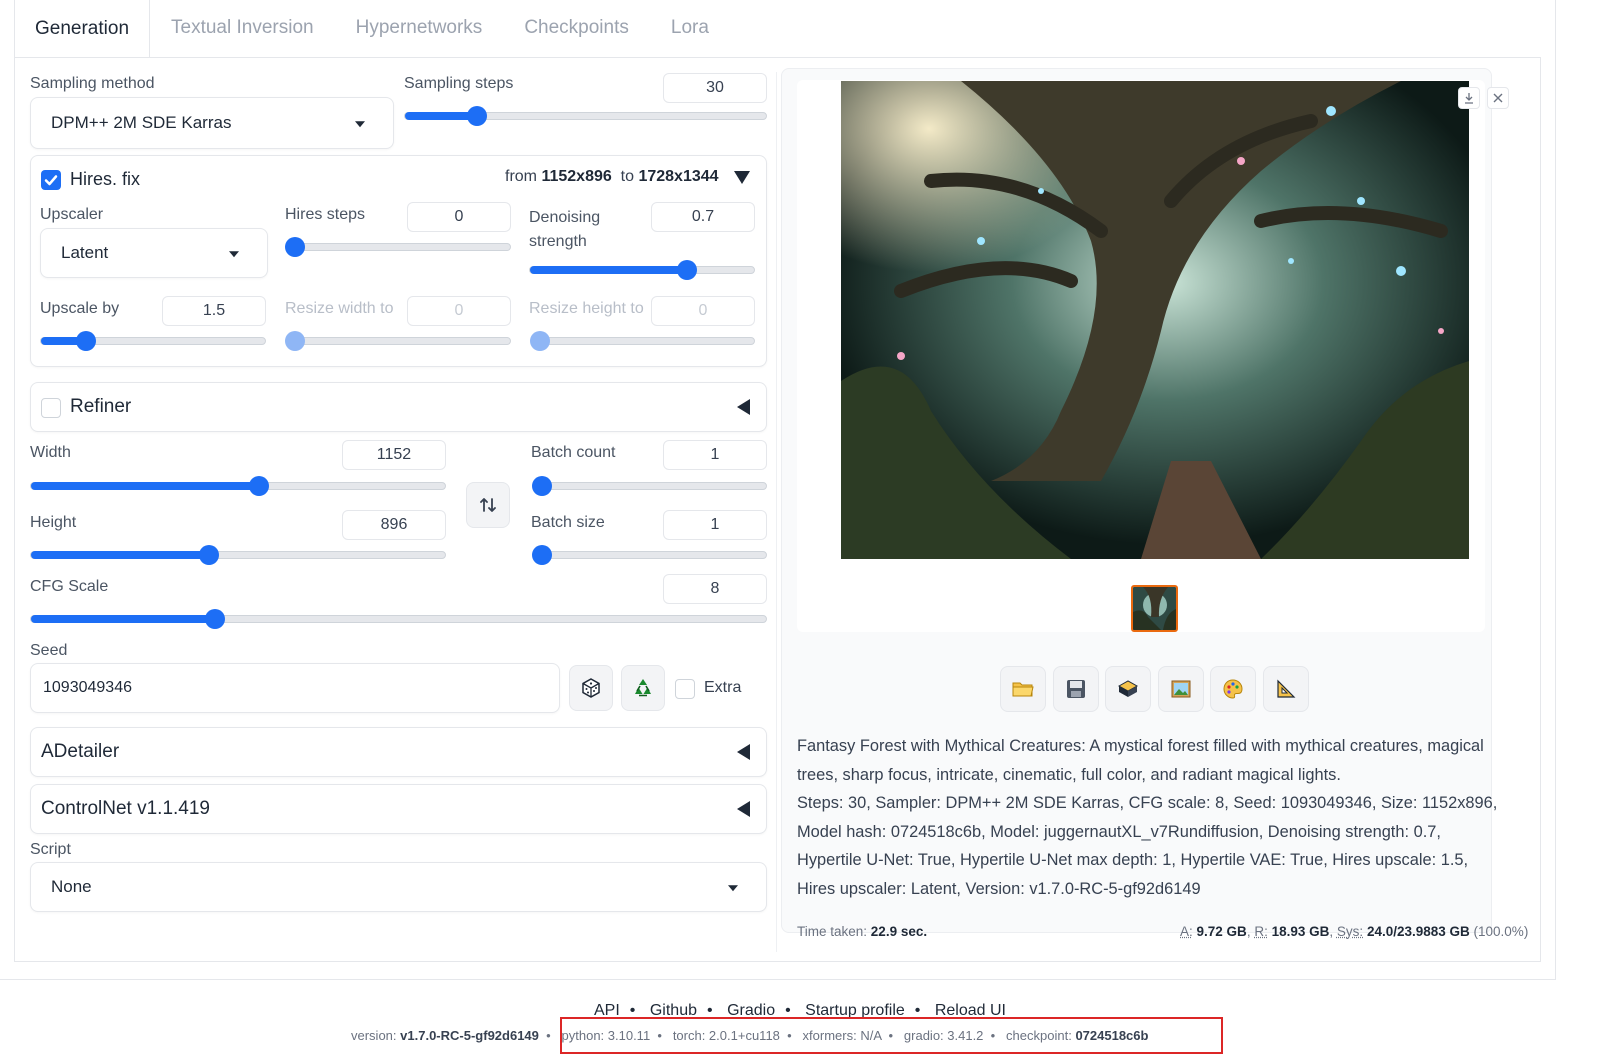 Image resolution: width=1600 pixels, height=1055 pixels. I want to click on highlight-box, so click(891, 1035).